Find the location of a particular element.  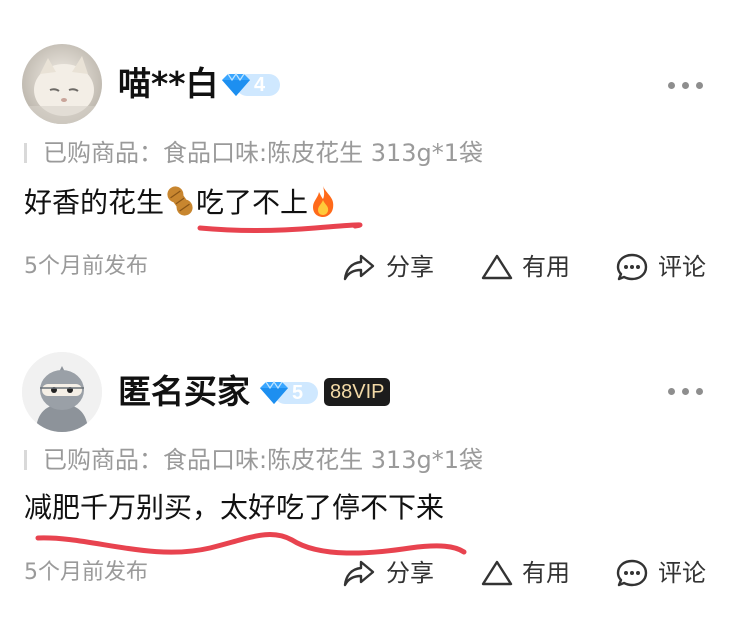

anonymous-ninja-avatar-image is located at coordinates (62, 392).